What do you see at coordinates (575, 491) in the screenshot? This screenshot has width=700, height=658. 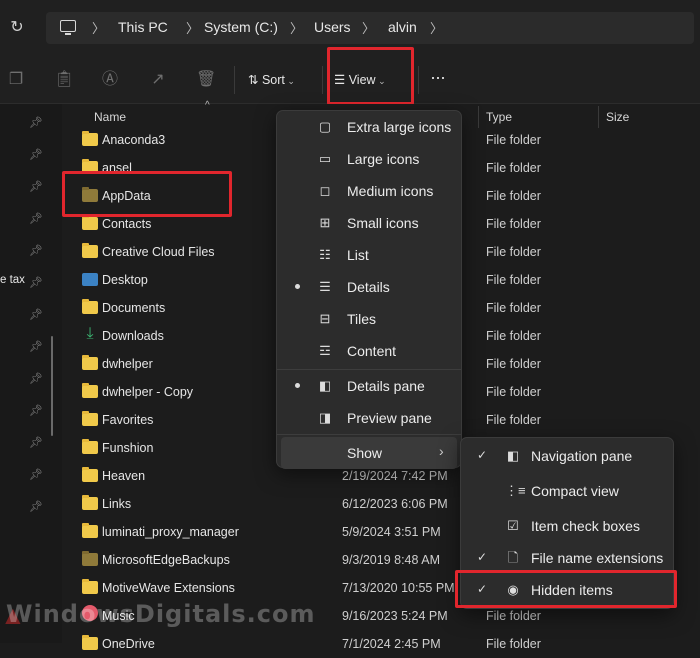 I see `show-menu-label: Compact view` at bounding box center [575, 491].